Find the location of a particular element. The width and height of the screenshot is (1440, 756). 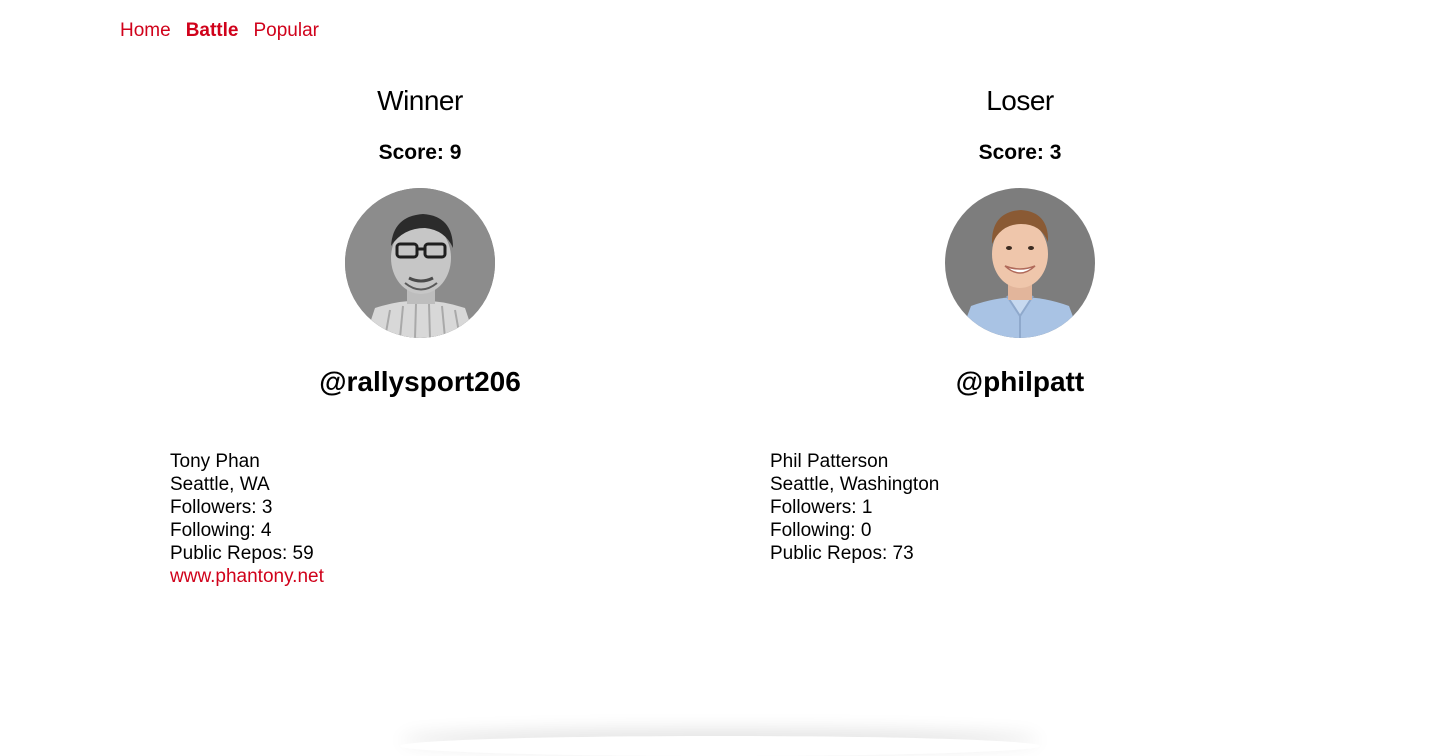

profile-location: Seattle, Washington is located at coordinates (855, 484).